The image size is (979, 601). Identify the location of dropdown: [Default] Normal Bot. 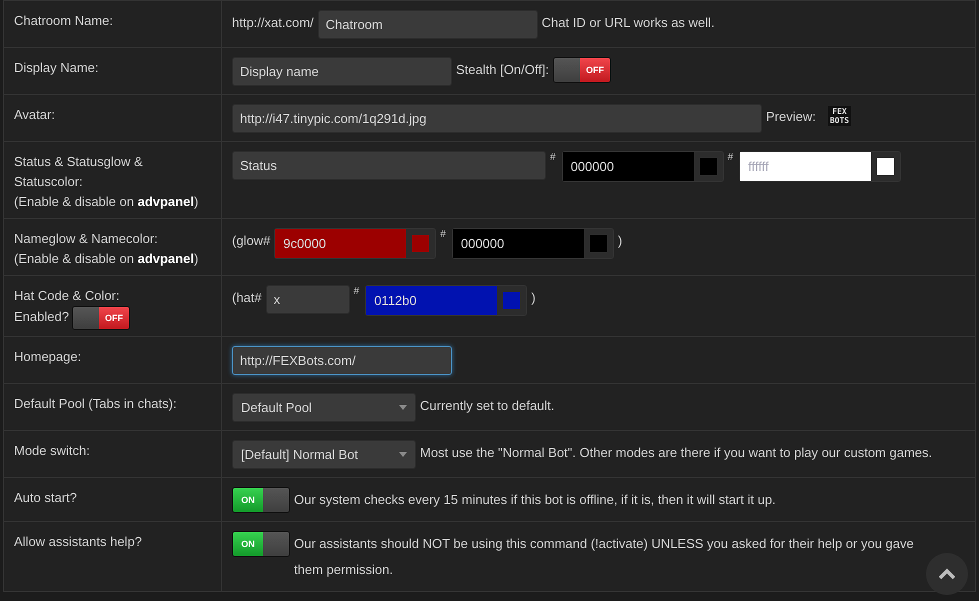
(324, 454).